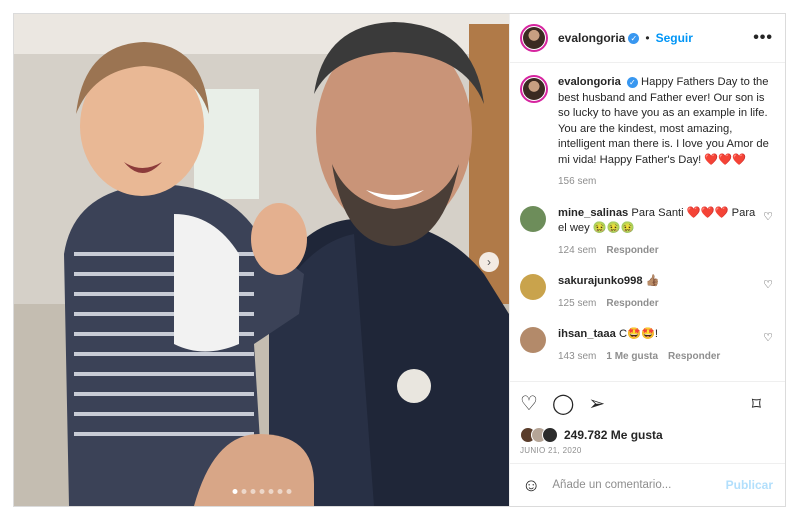  What do you see at coordinates (534, 89) in the screenshot?
I see `caption-avatar` at bounding box center [534, 89].